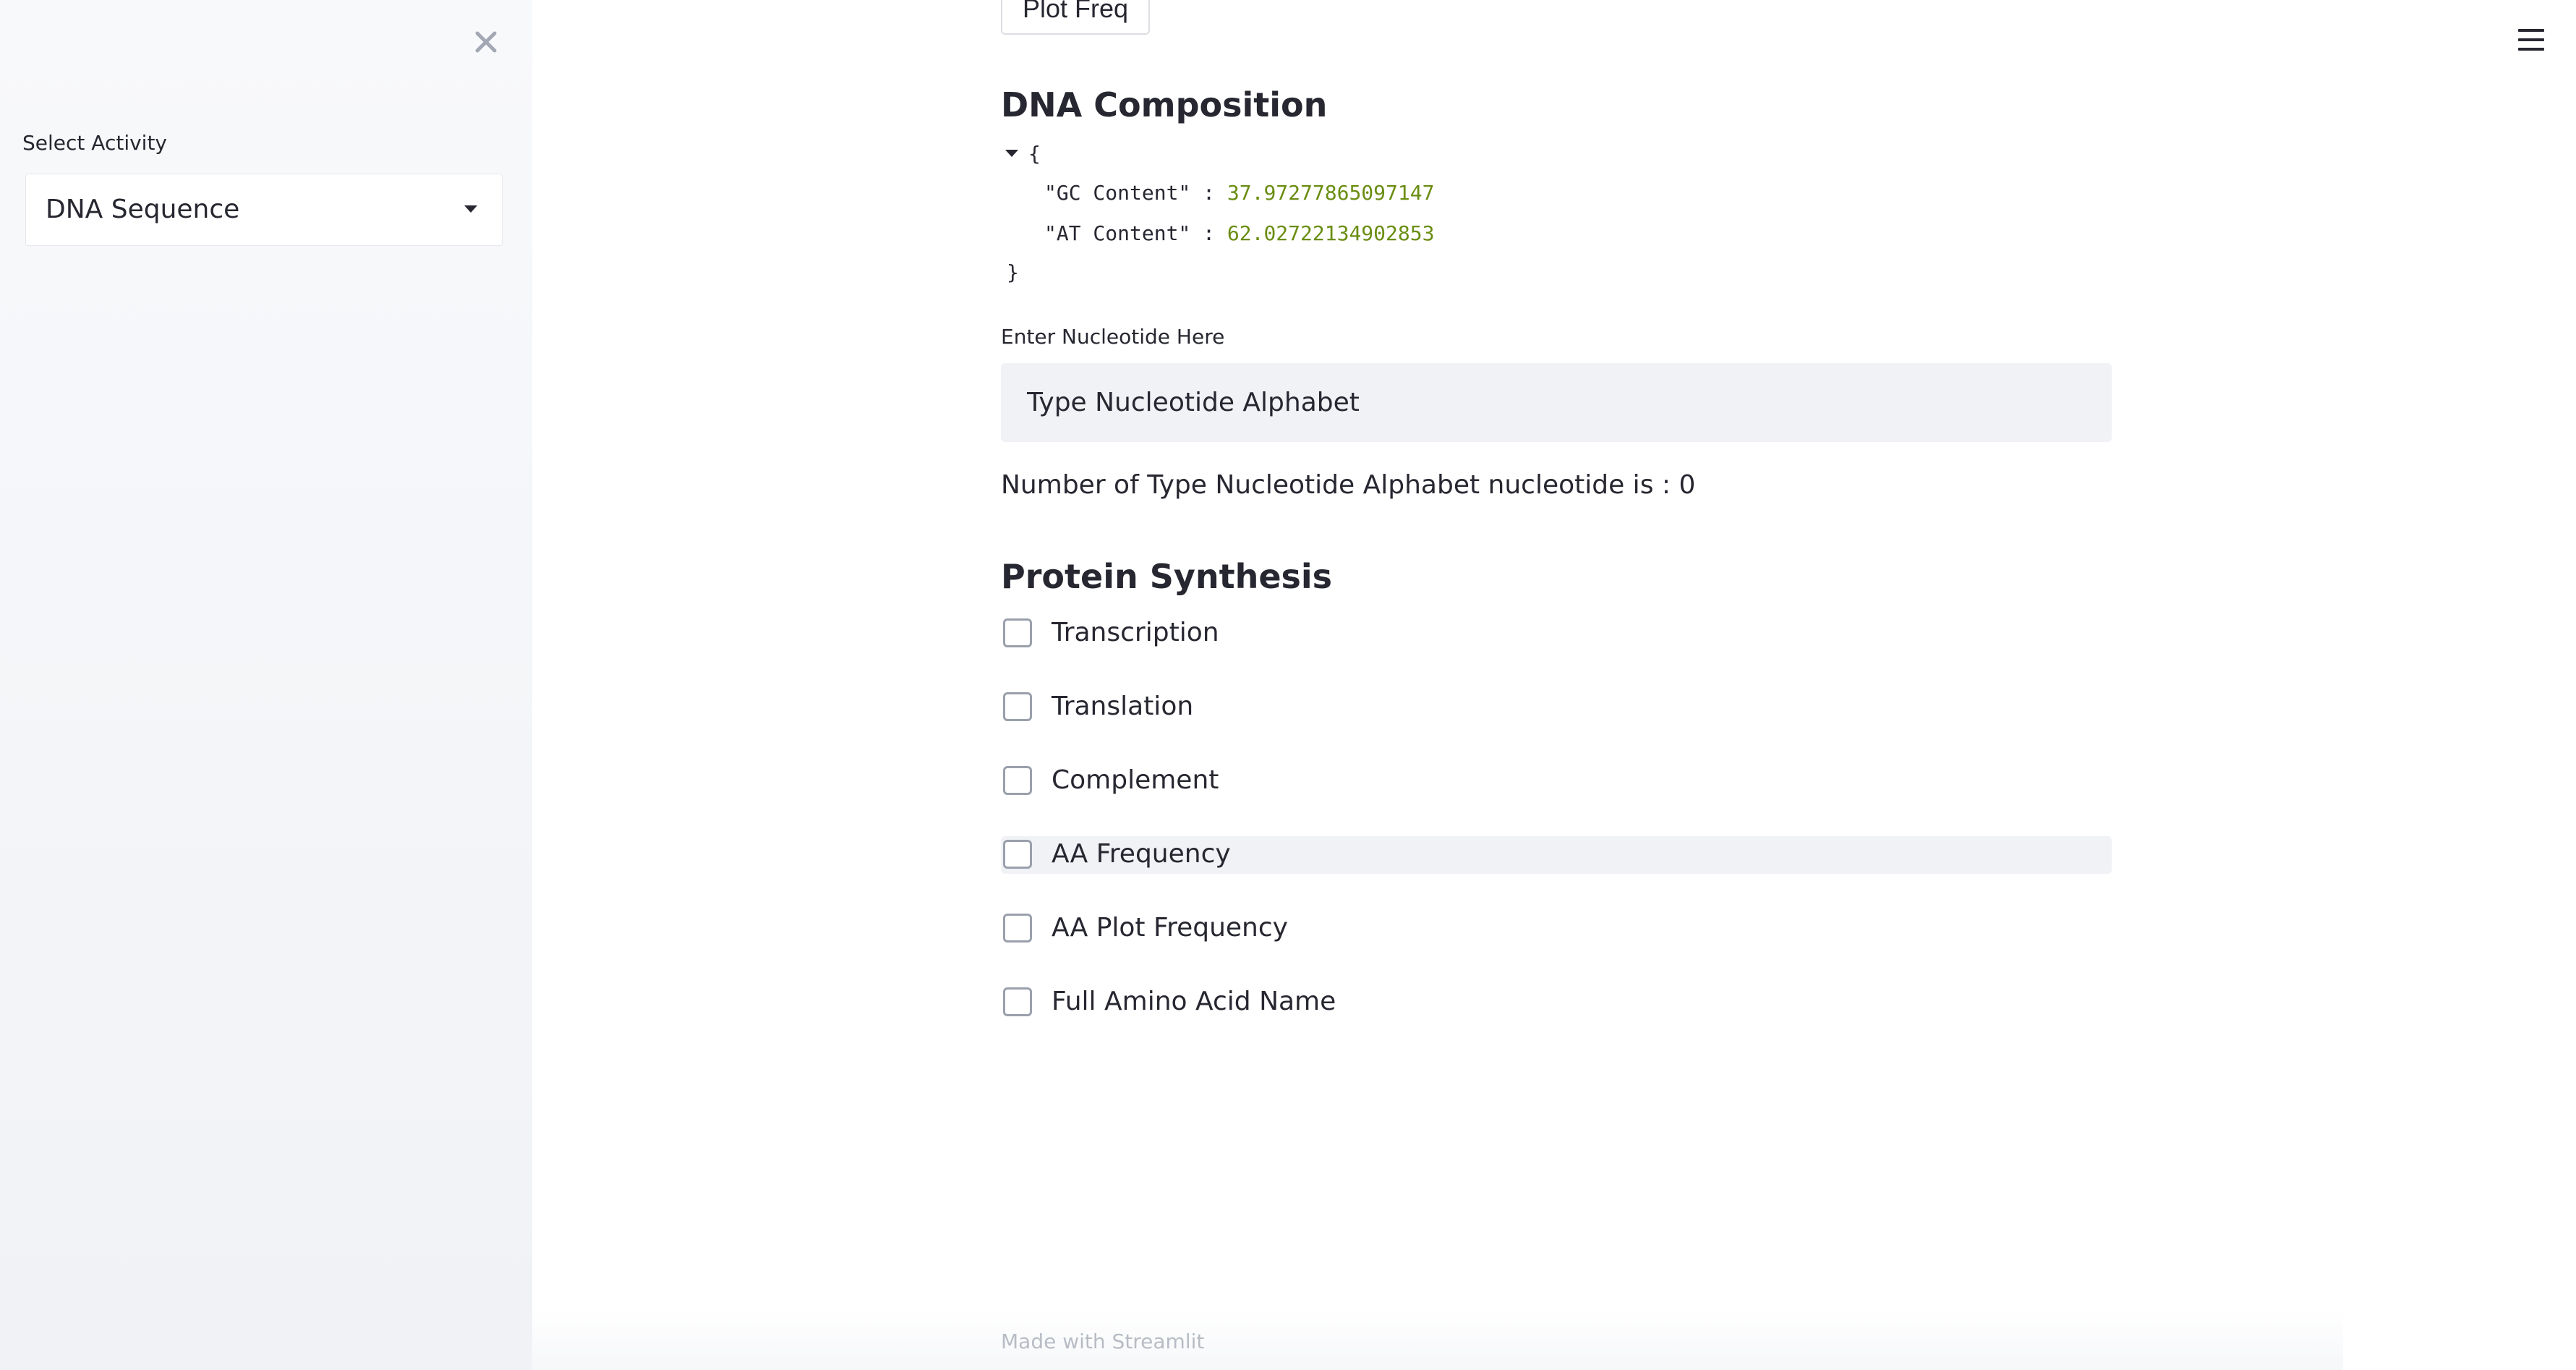 Image resolution: width=2576 pixels, height=1370 pixels. Describe the element at coordinates (1135, 780) in the screenshot. I see `checkbox-label: Complement` at that location.